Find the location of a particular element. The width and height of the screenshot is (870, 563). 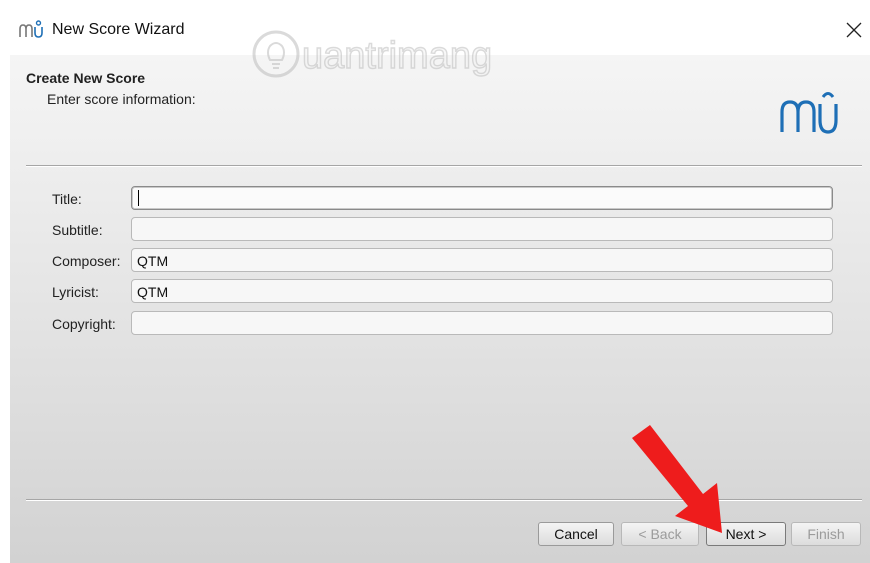

header-separator is located at coordinates (444, 166).